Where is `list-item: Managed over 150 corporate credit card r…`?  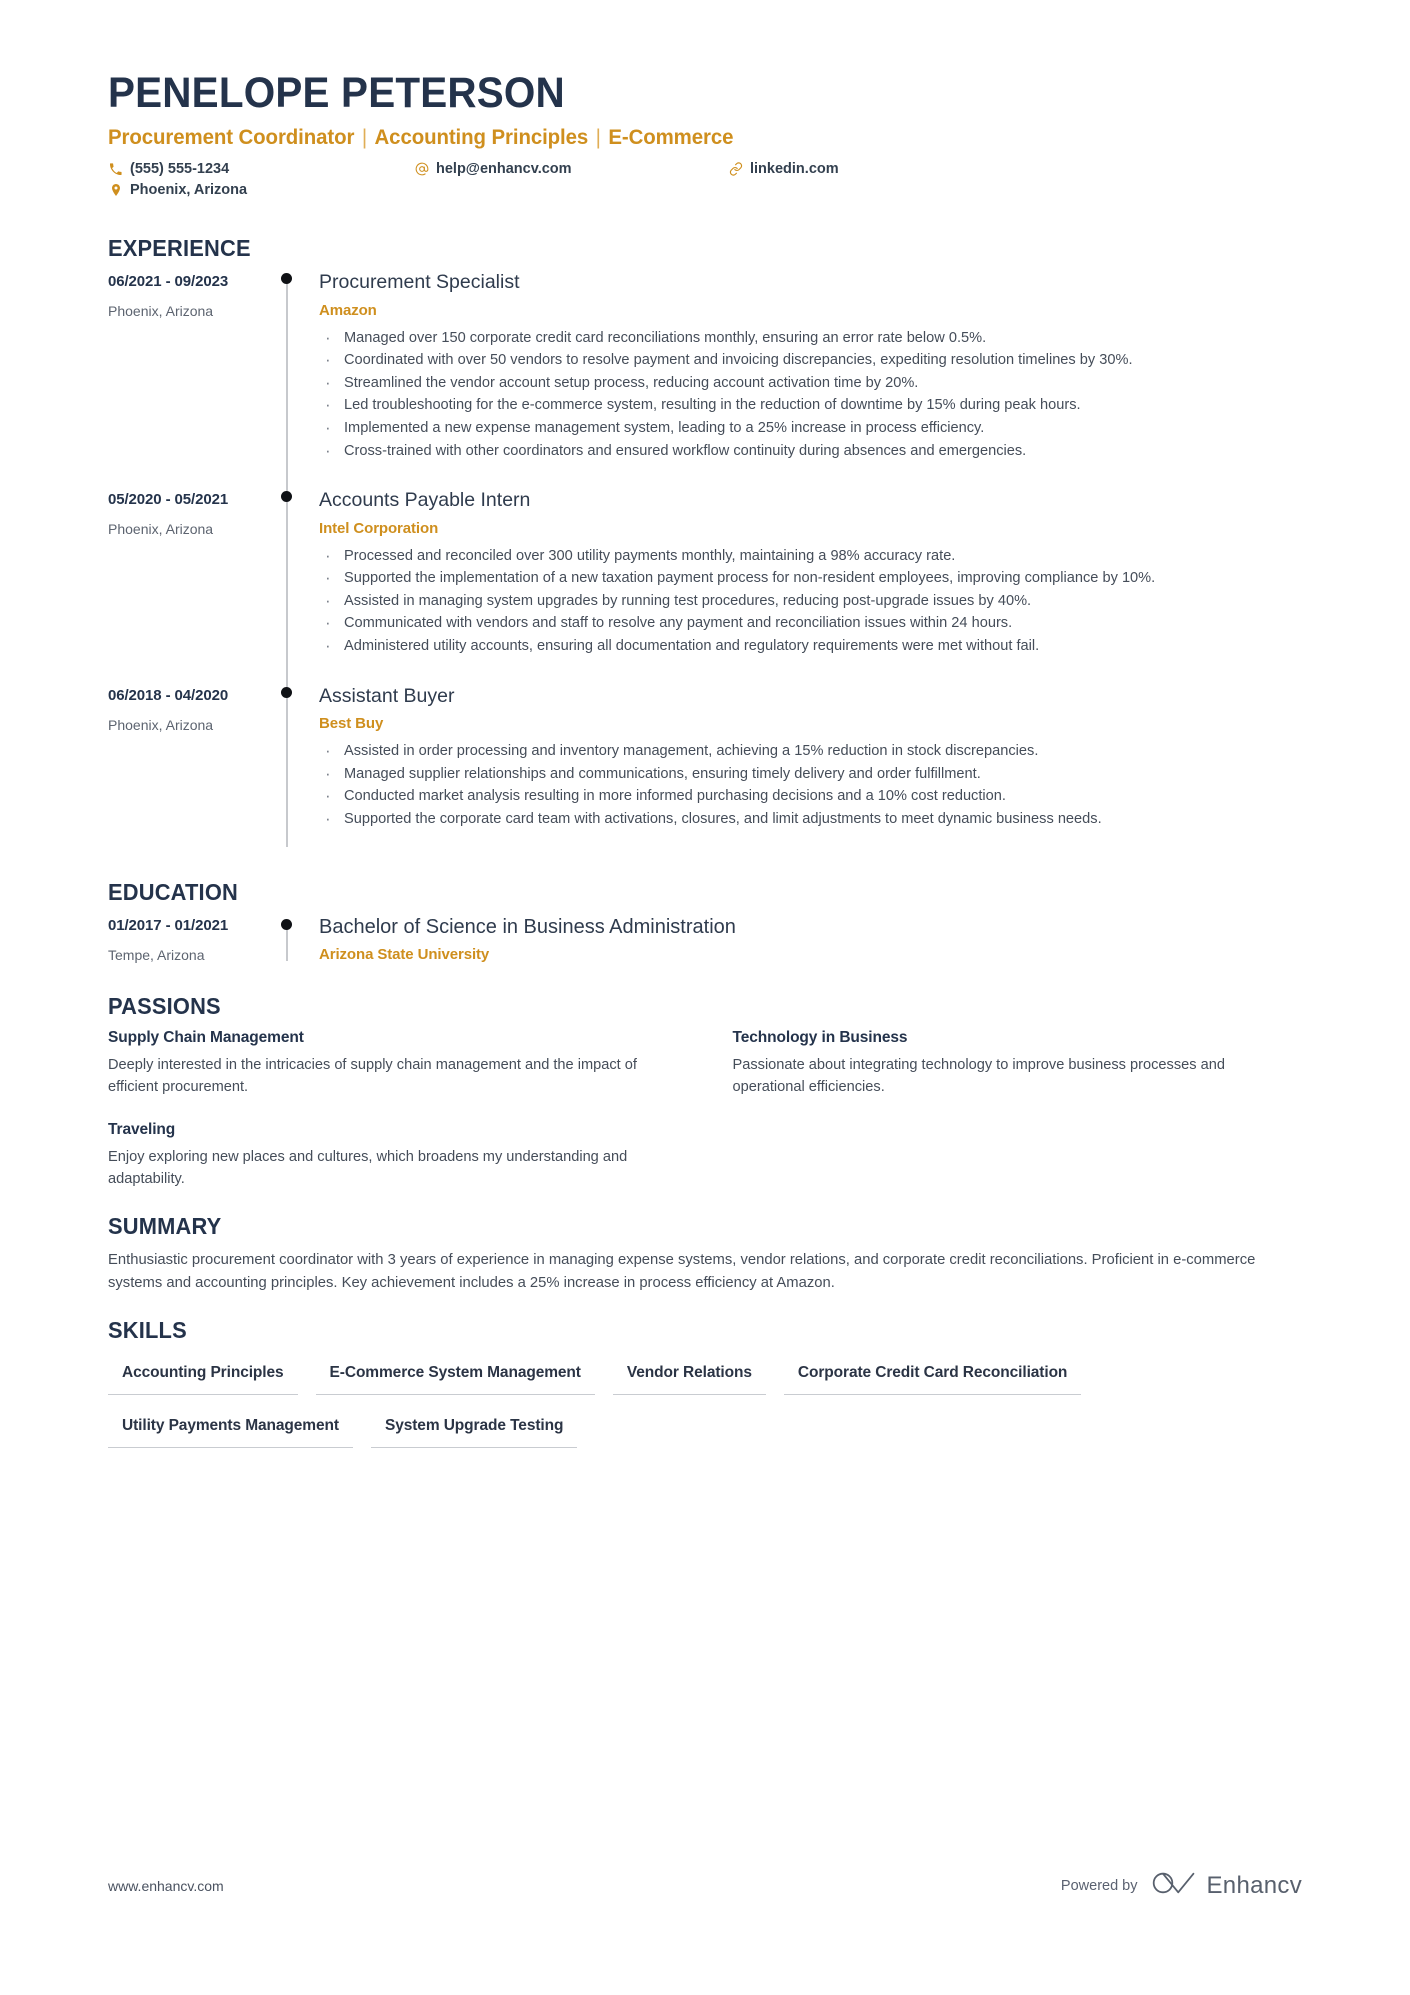
list-item: Managed over 150 corporate credit card r… is located at coordinates (810, 337).